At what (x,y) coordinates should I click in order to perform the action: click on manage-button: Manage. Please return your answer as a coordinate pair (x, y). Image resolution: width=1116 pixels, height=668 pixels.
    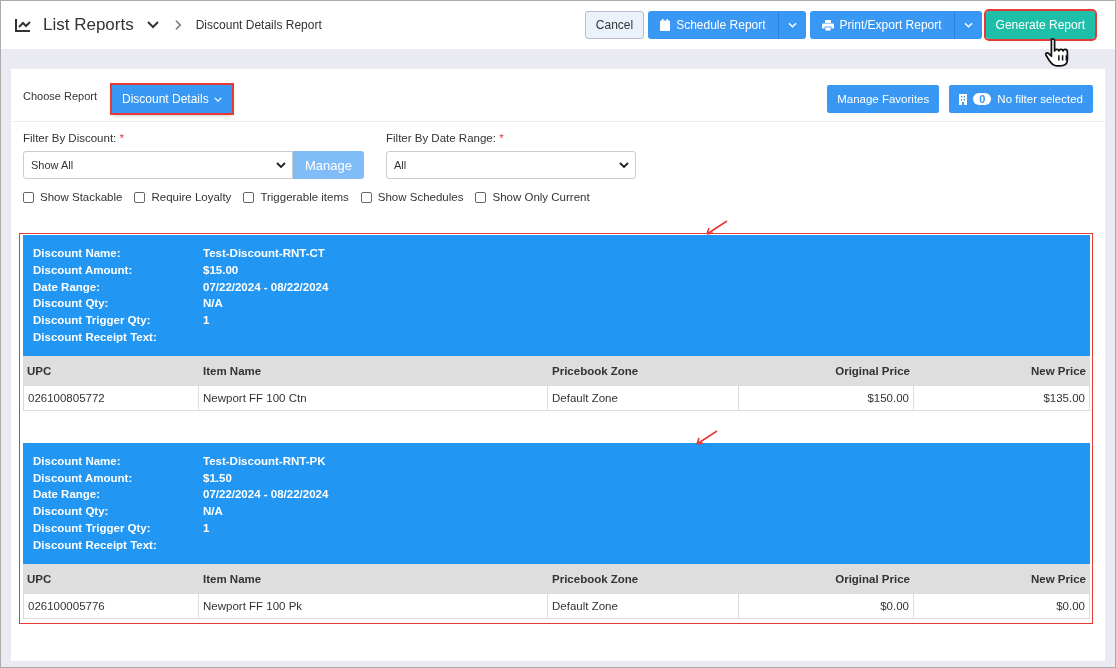
    Looking at the image, I should click on (328, 165).